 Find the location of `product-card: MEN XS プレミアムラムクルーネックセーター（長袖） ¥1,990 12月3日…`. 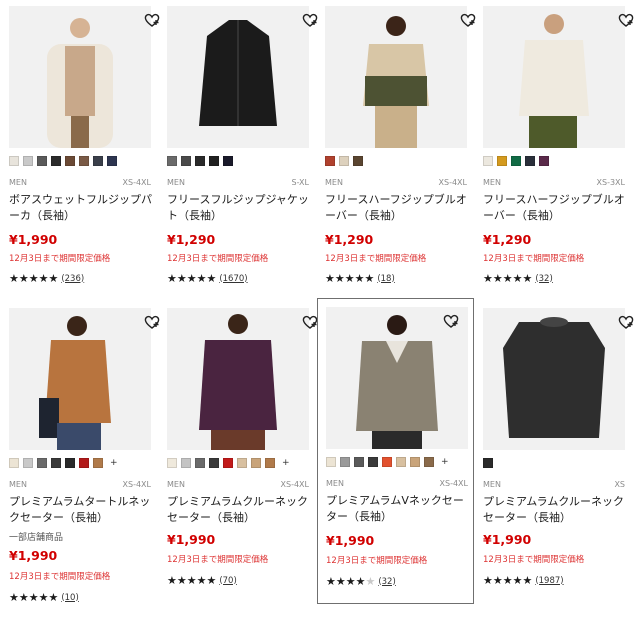

product-card: MEN XS プレミアムラムクルーネックセーター（長袖） ¥1,990 12月3日… is located at coordinates (561, 458).